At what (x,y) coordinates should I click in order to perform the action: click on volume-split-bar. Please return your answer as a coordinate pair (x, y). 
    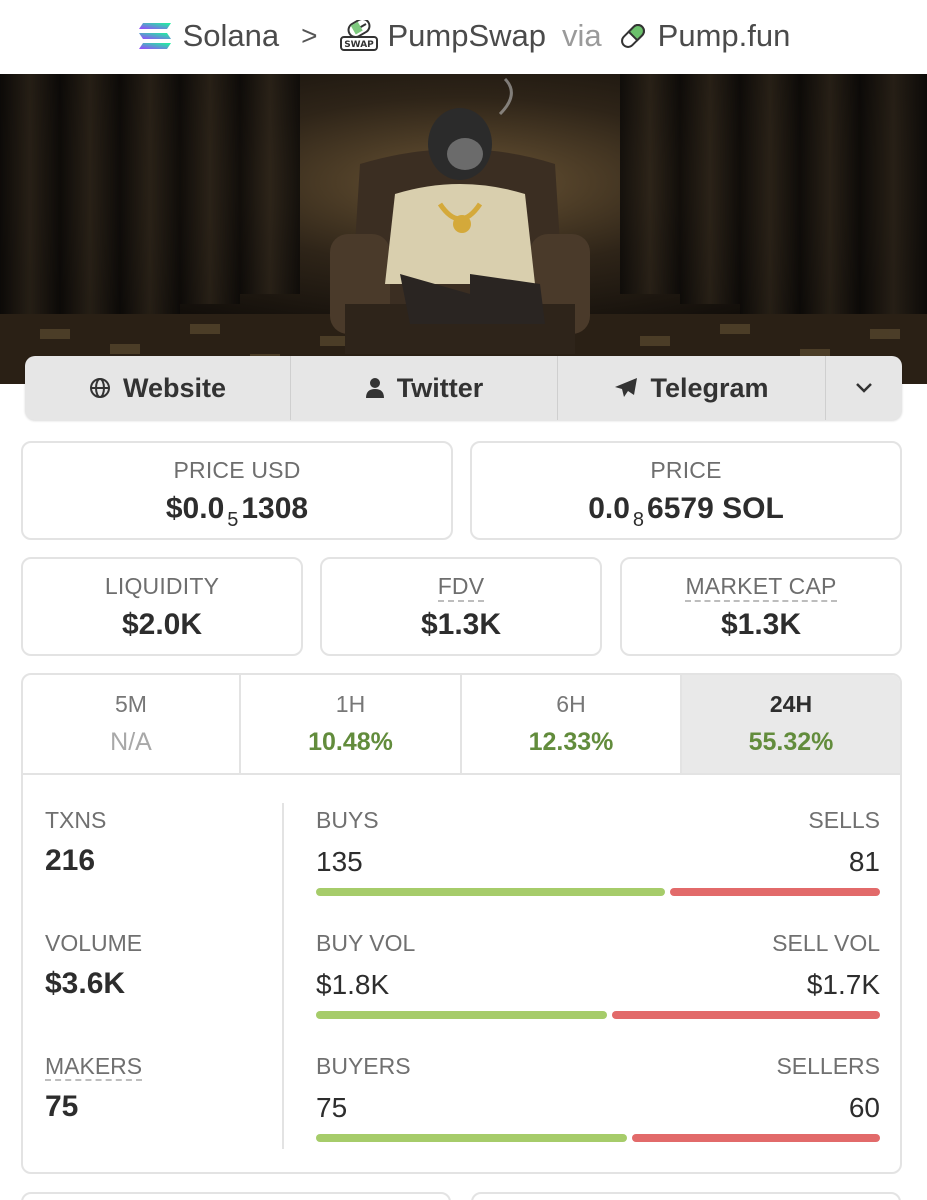
    Looking at the image, I should click on (598, 1015).